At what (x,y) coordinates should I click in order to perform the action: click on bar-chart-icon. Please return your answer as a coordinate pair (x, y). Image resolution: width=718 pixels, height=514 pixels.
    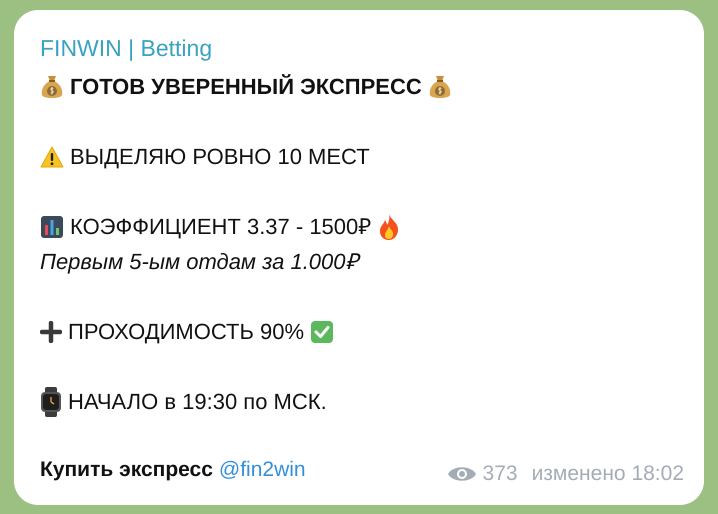
    Looking at the image, I should click on (52, 226).